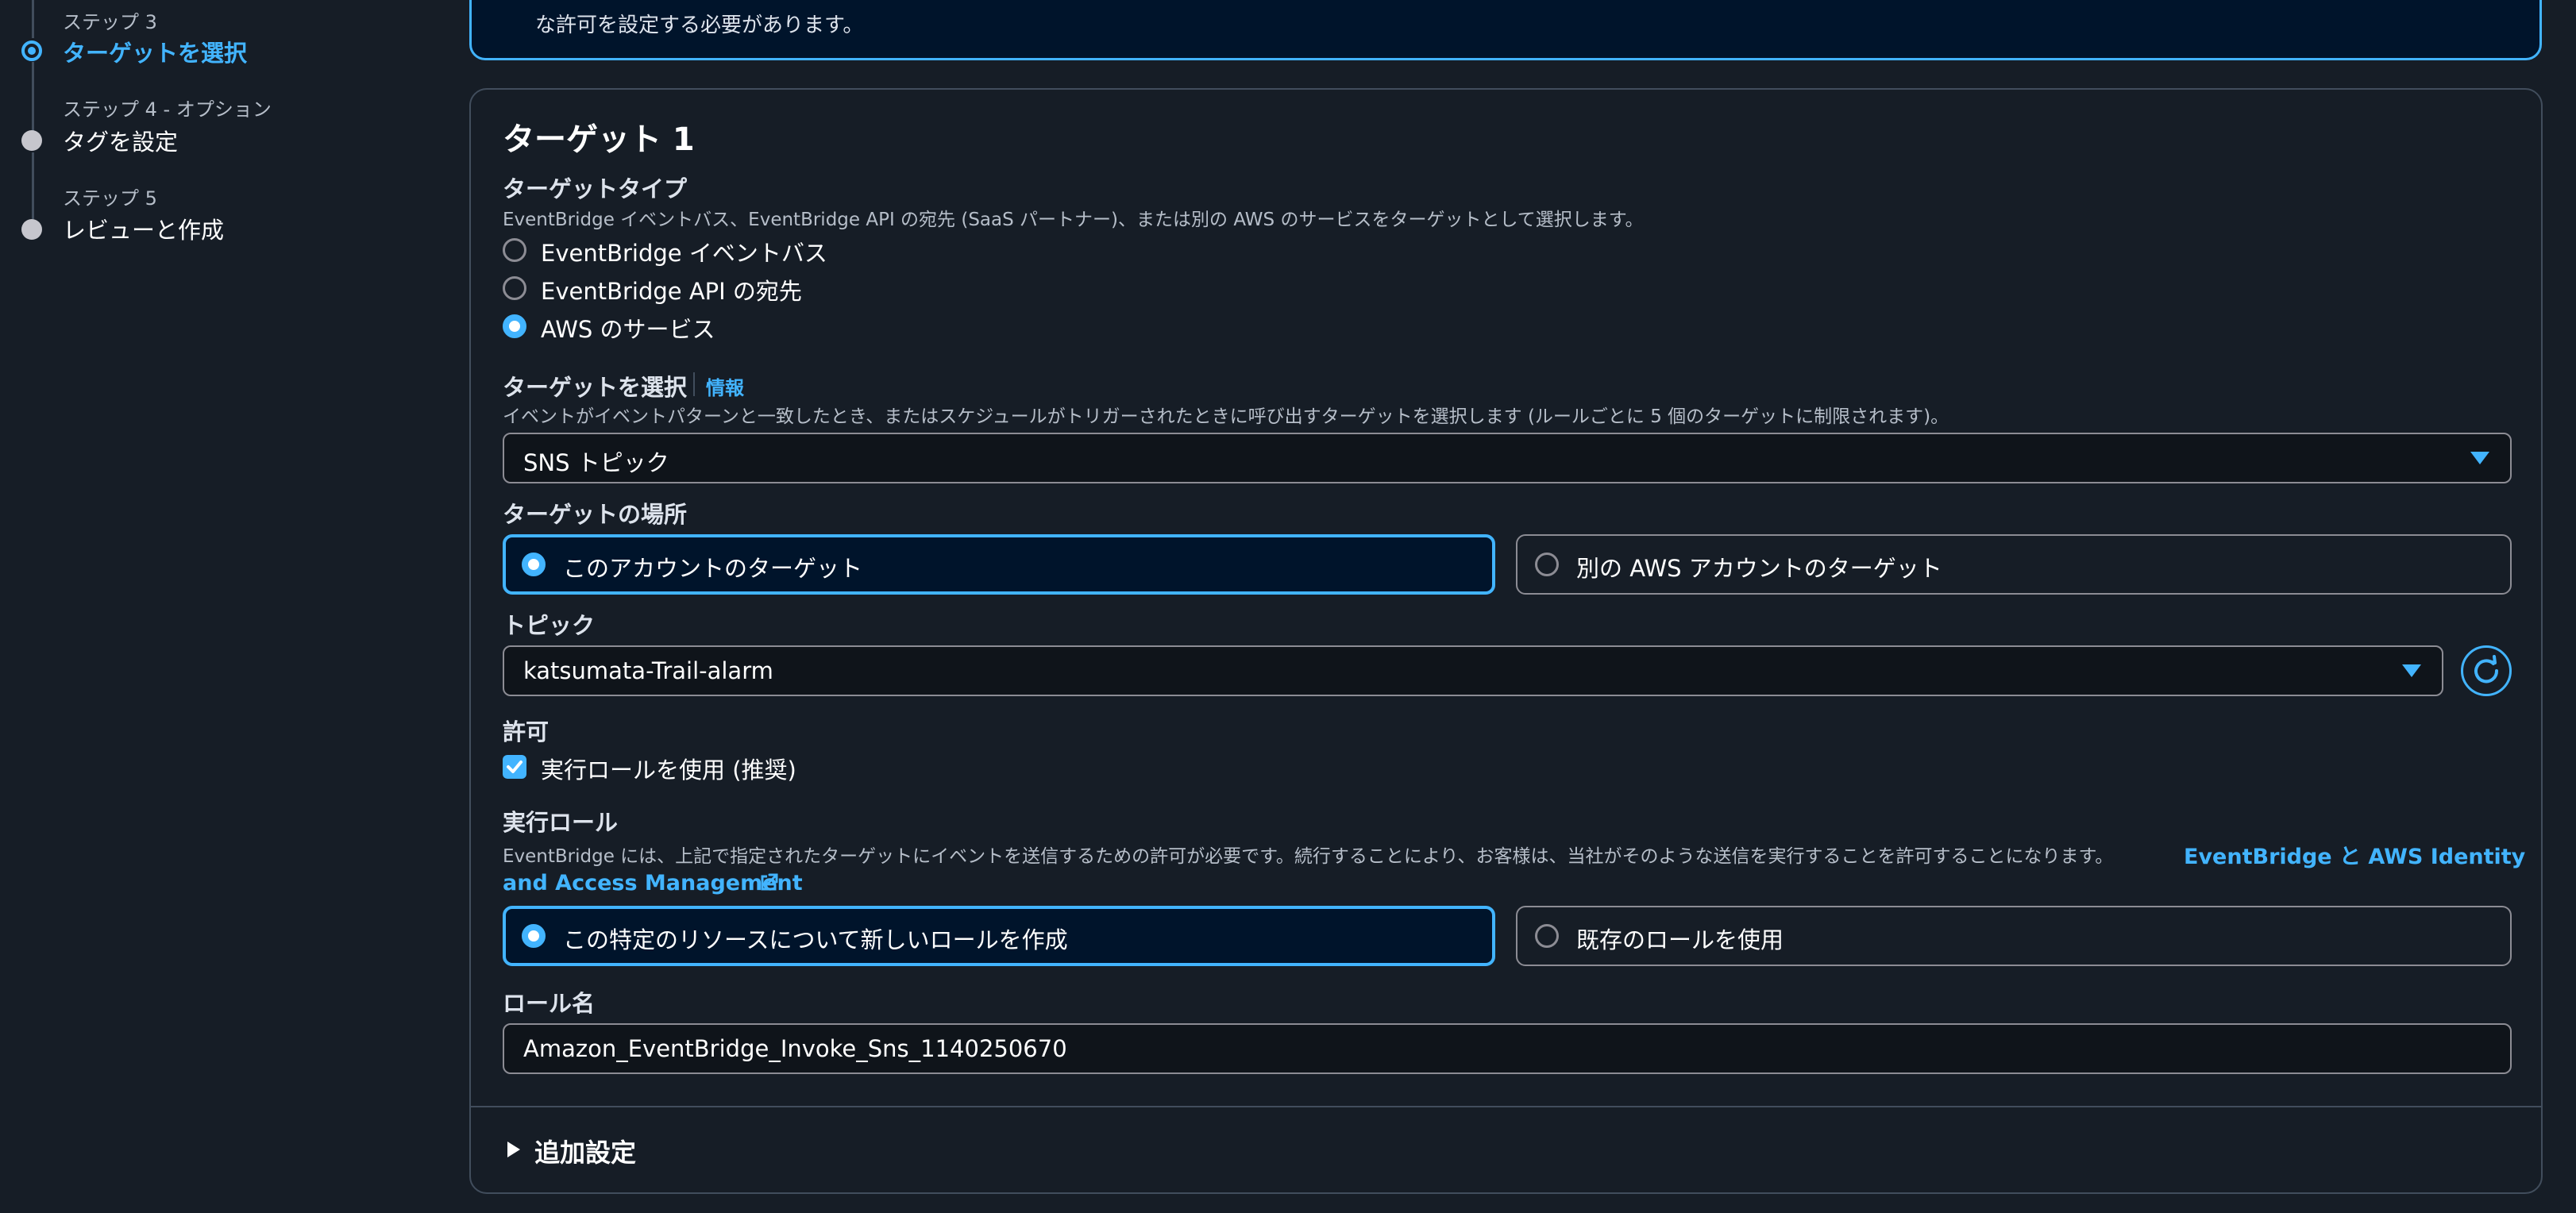  I want to click on topic-label: トピック, so click(549, 625).